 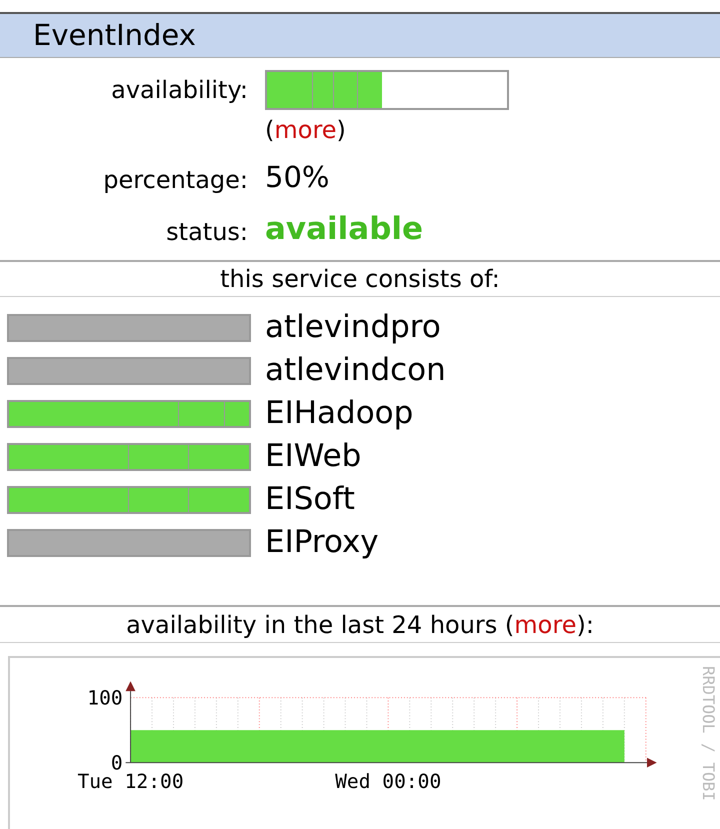 What do you see at coordinates (708, 733) in the screenshot?
I see `chart-side-label: RRDTOOL / TOBI` at bounding box center [708, 733].